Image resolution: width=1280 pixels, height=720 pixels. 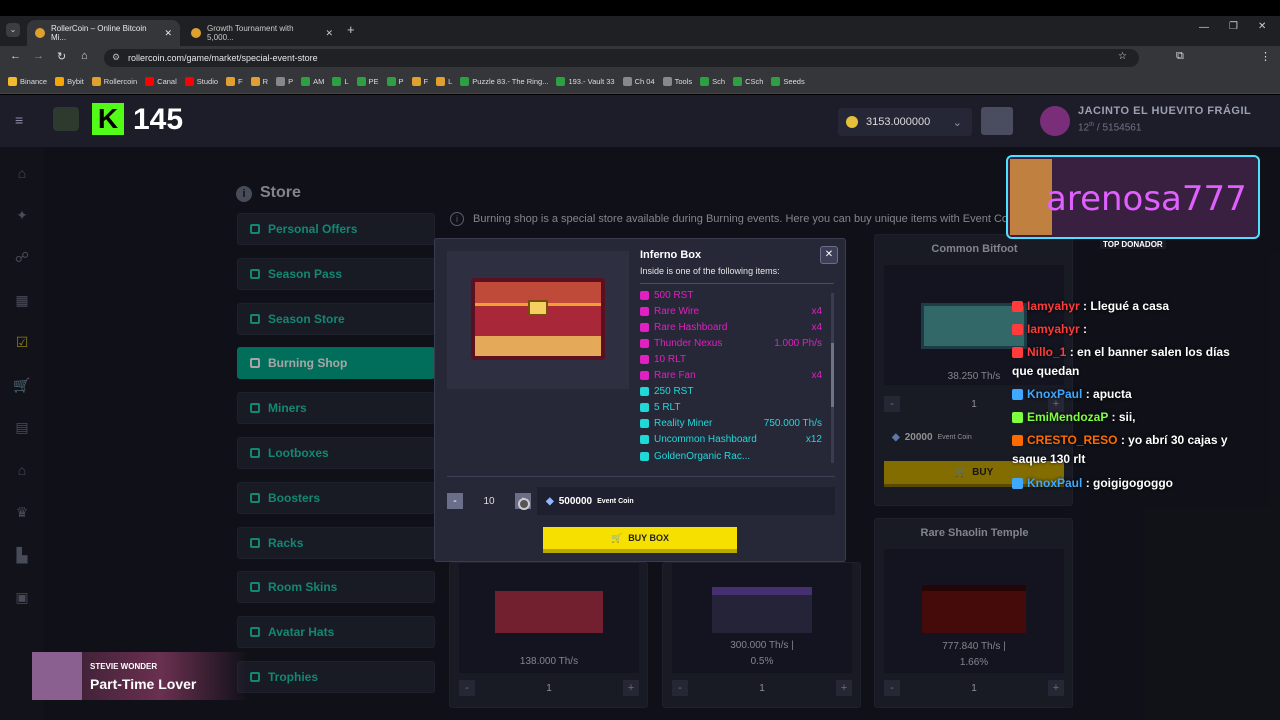 I want to click on box-item-row: 5 RLT, so click(x=731, y=408).